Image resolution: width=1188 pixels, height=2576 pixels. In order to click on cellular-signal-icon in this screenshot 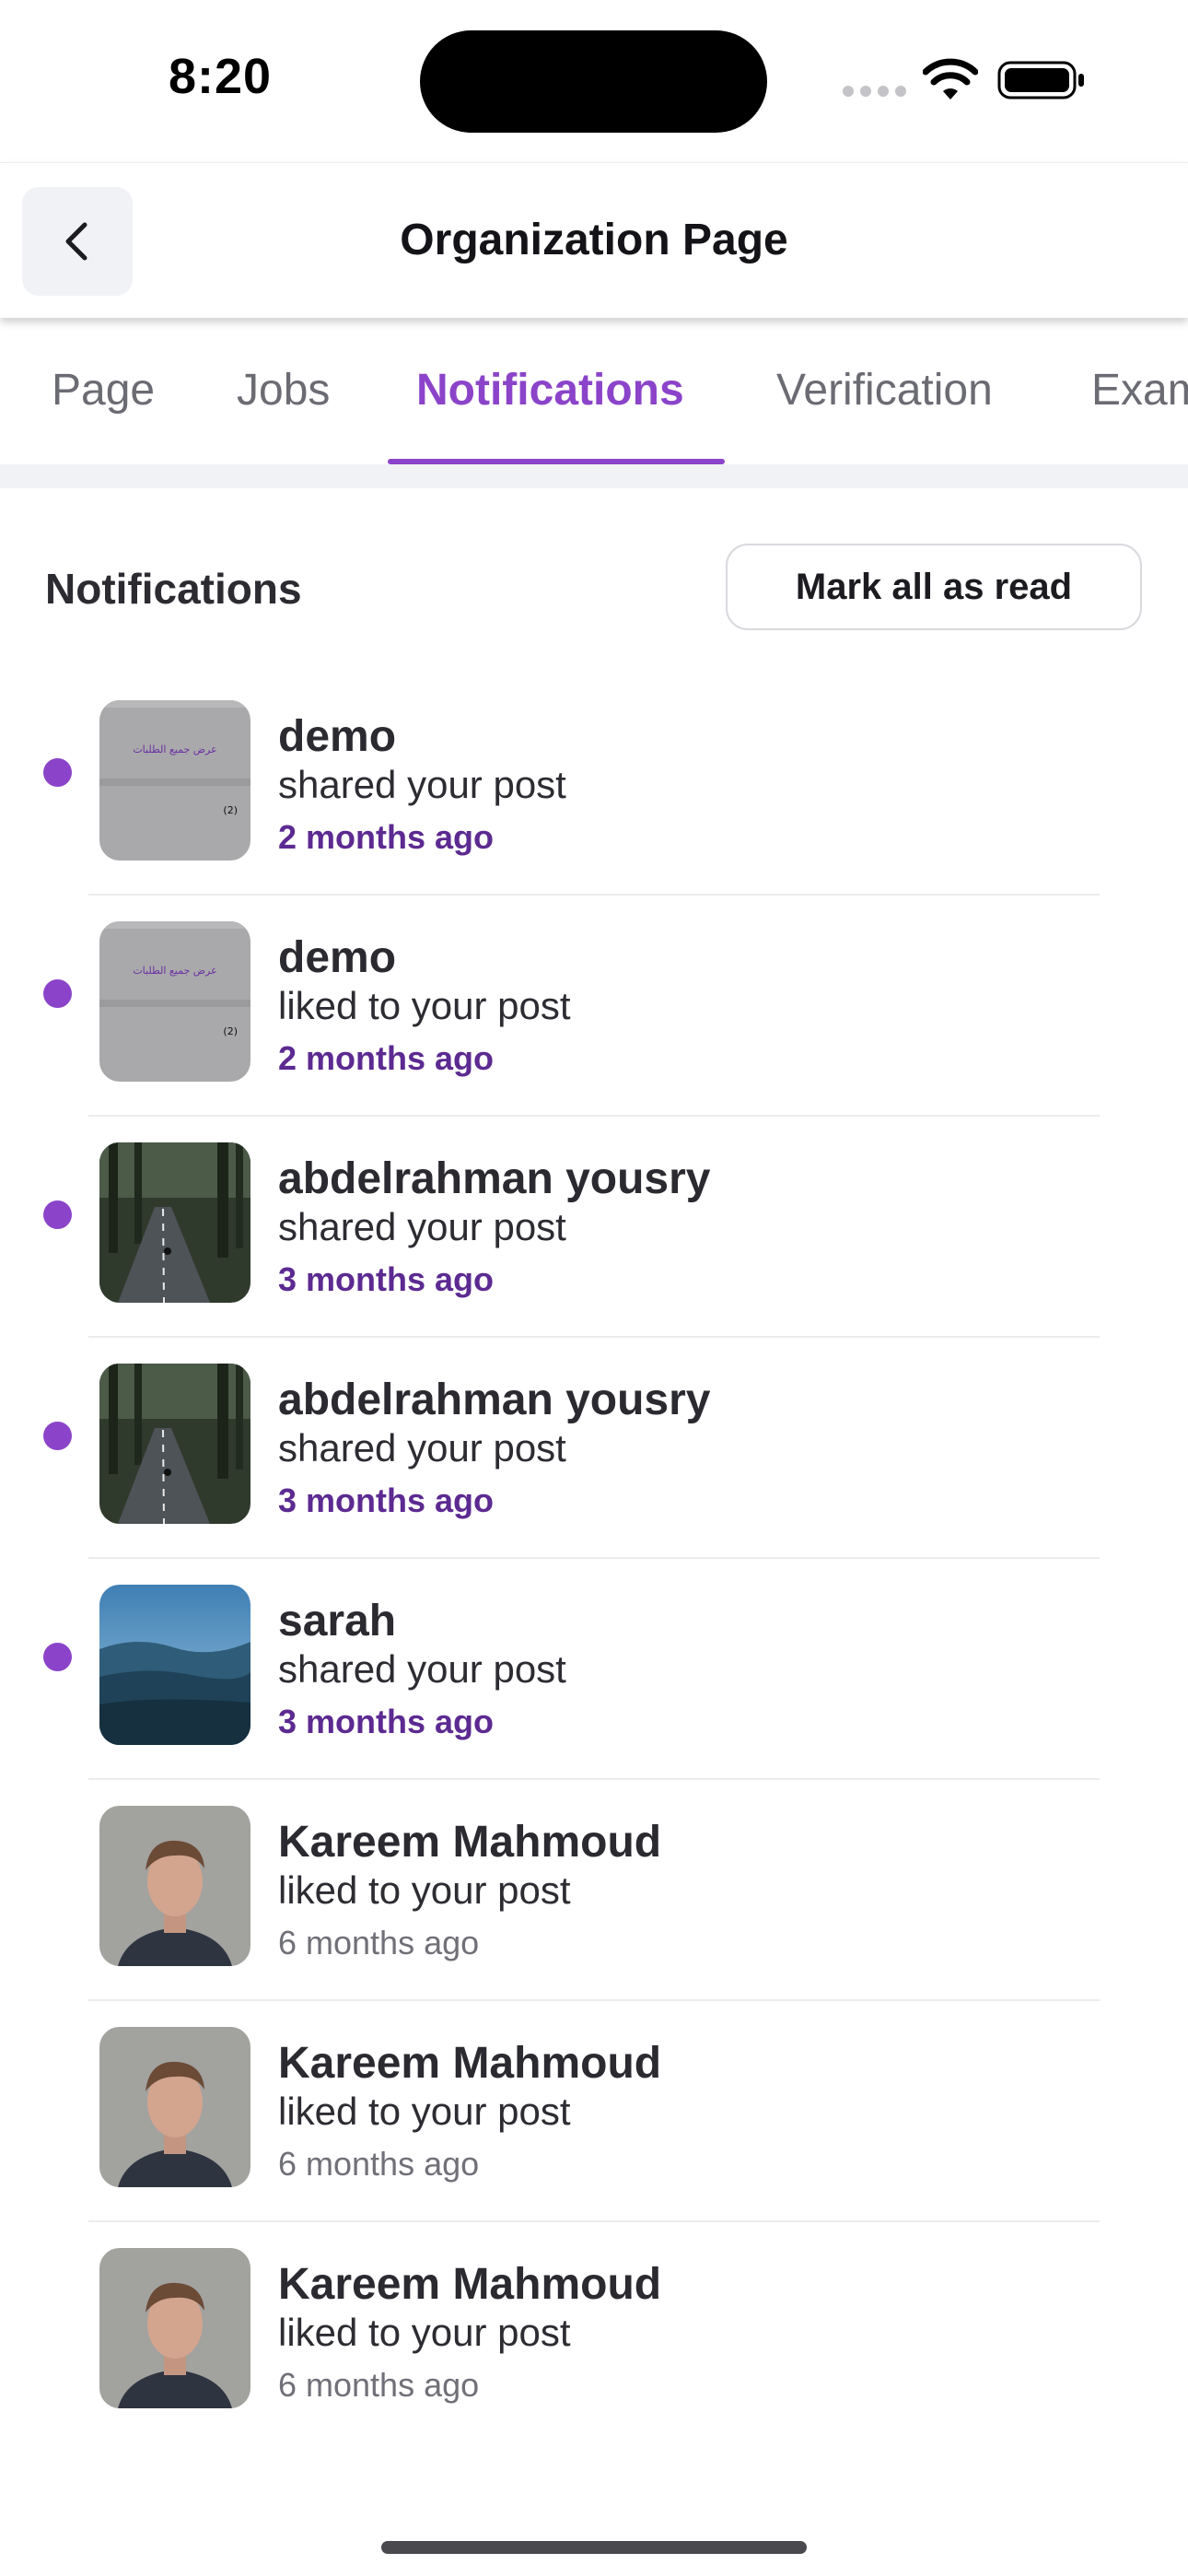, I will do `click(875, 91)`.